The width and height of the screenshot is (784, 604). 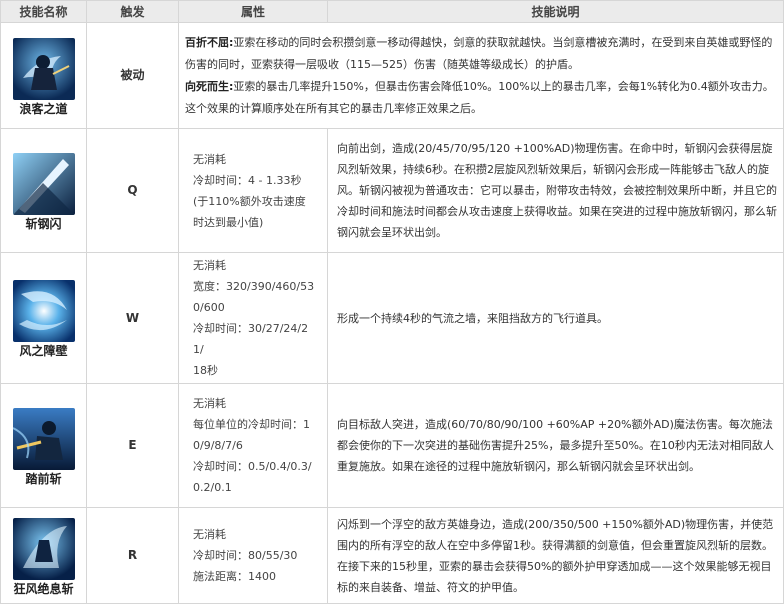 What do you see at coordinates (132, 318) in the screenshot?
I see `trigger-key: W` at bounding box center [132, 318].